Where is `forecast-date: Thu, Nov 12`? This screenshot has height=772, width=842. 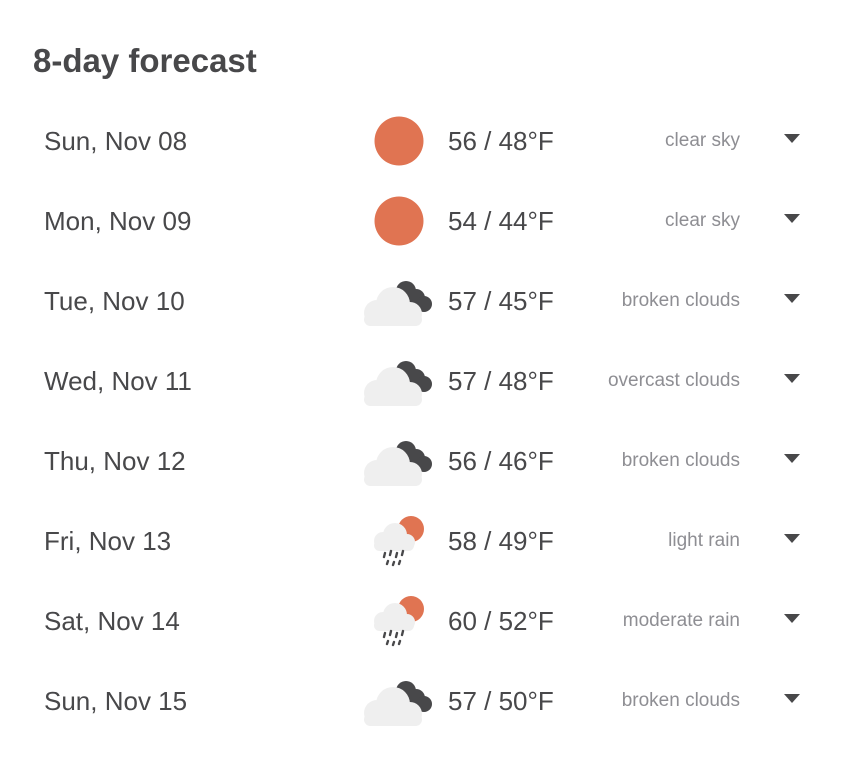
forecast-date: Thu, Nov 12 is located at coordinates (115, 461).